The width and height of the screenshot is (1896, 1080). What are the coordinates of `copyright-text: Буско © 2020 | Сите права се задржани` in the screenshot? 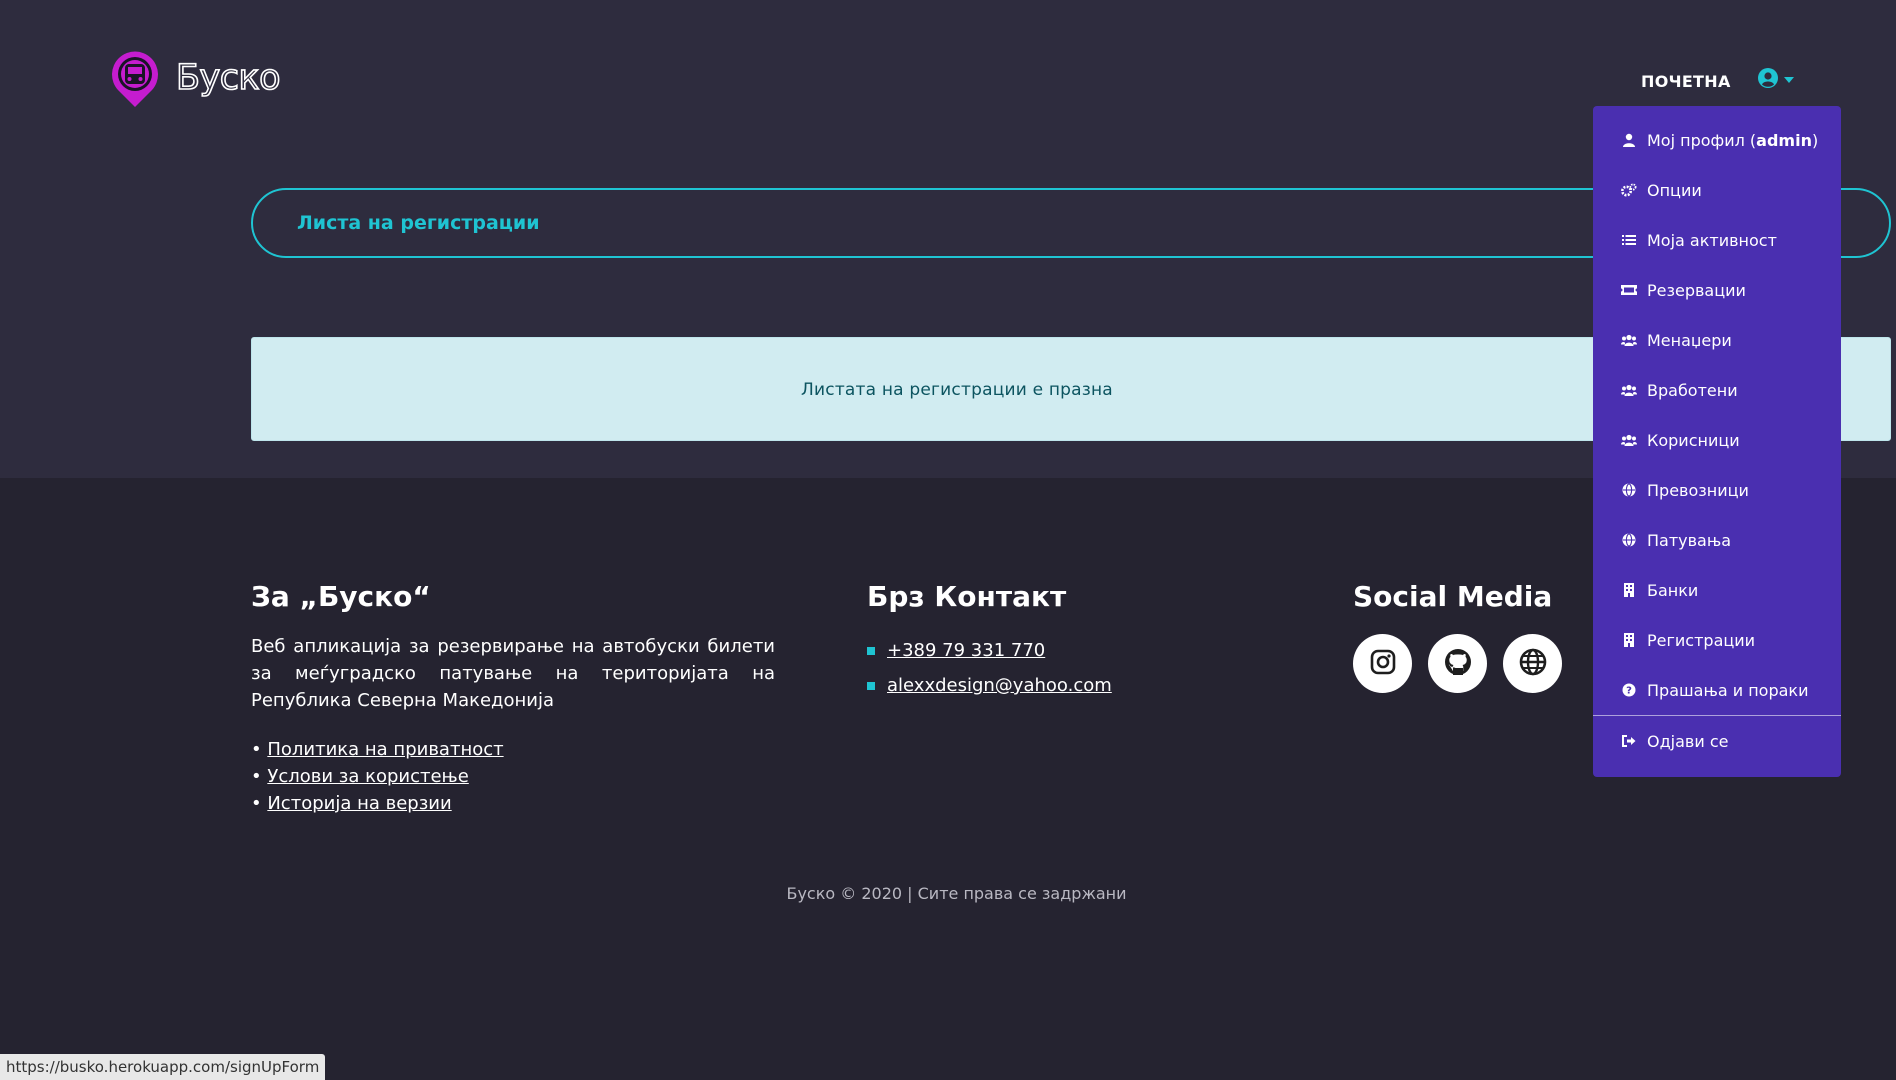 It's located at (956, 893).